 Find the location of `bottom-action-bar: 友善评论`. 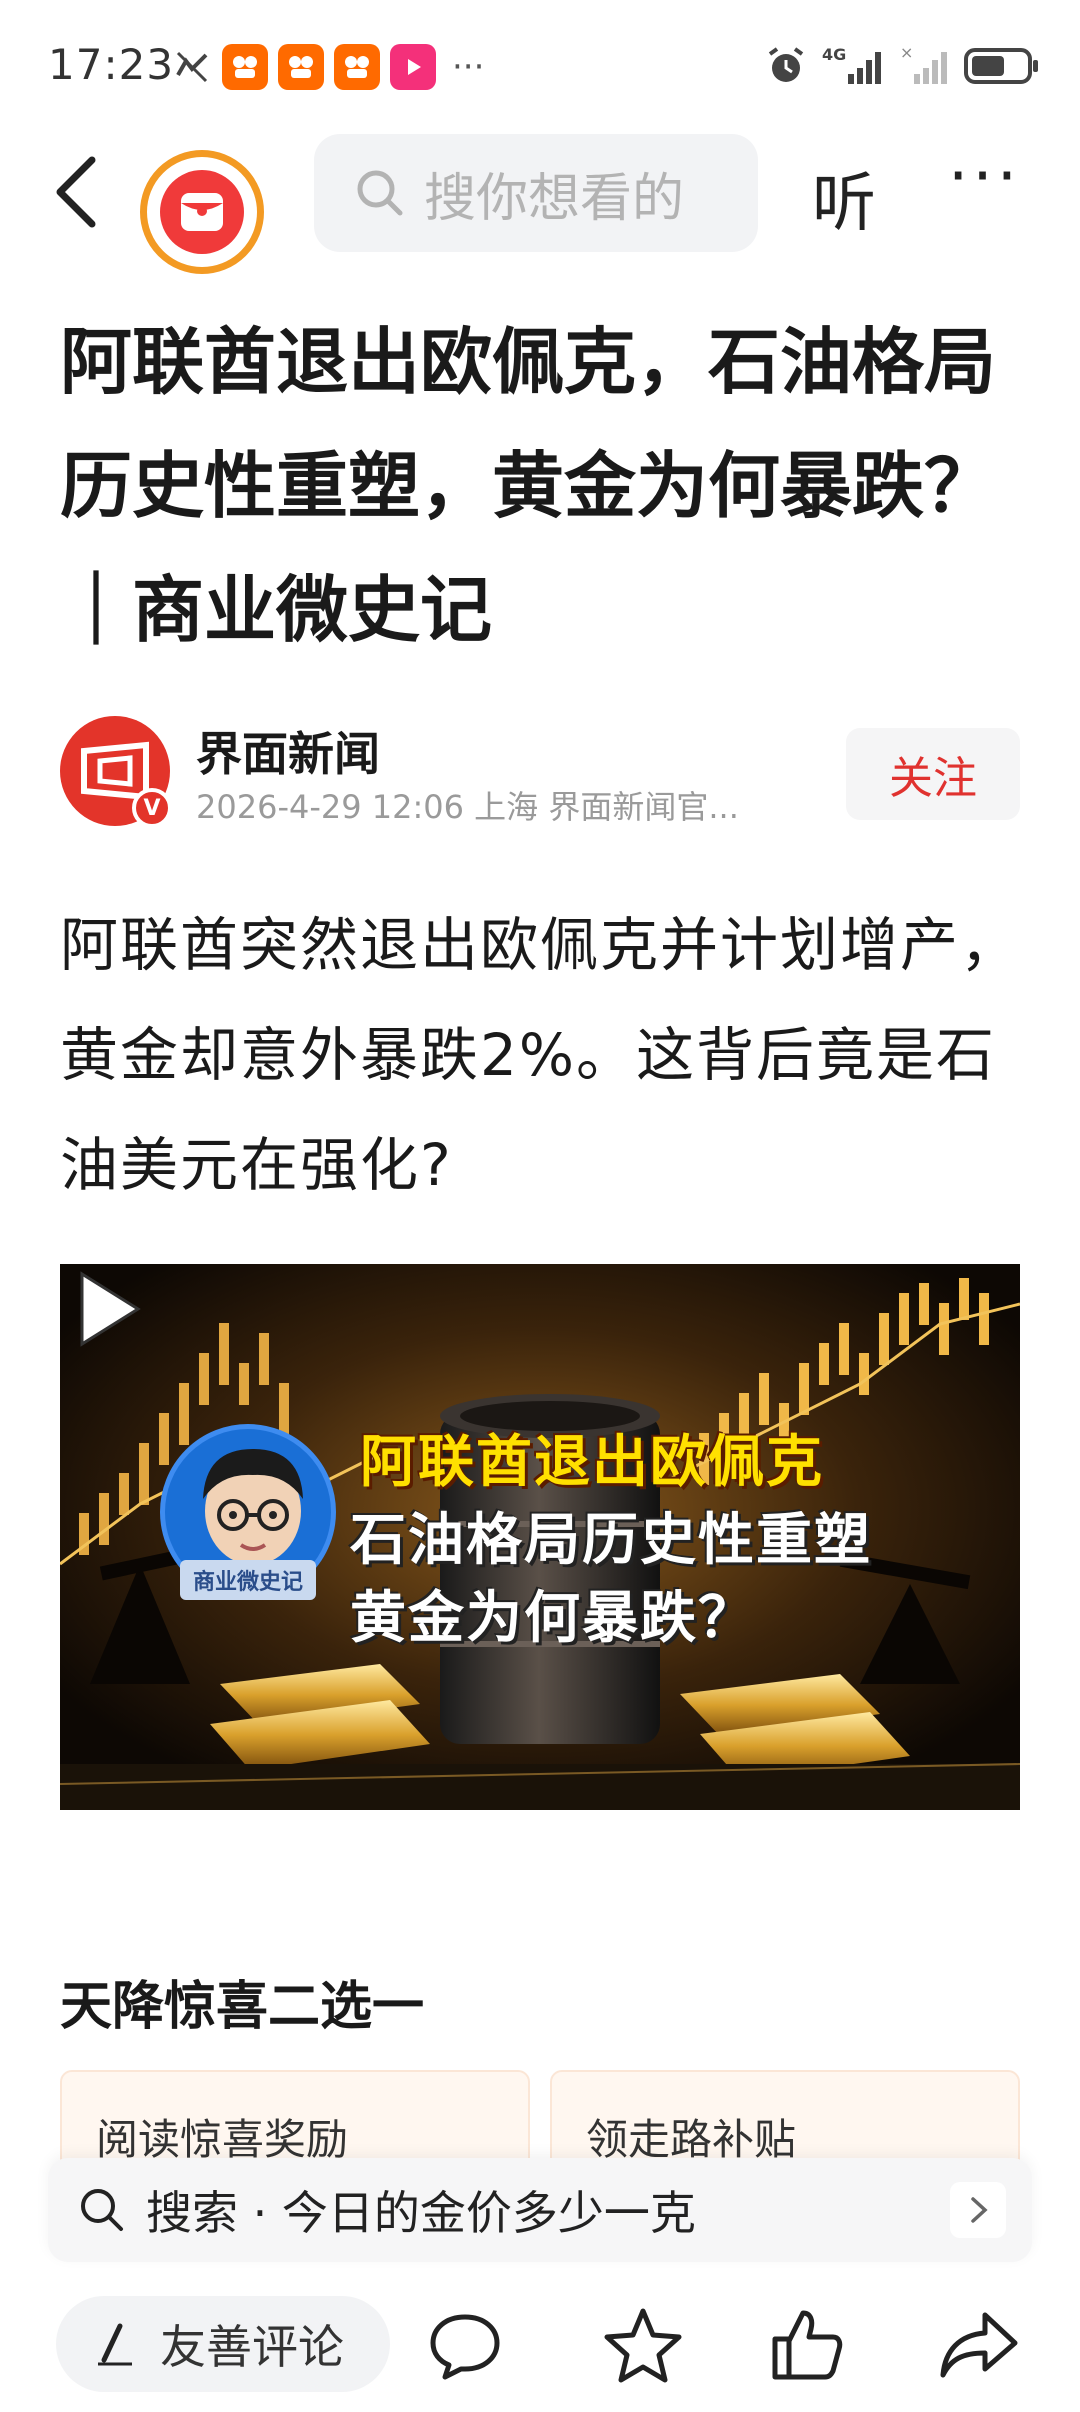

bottom-action-bar: 友善评论 is located at coordinates (540, 2341).